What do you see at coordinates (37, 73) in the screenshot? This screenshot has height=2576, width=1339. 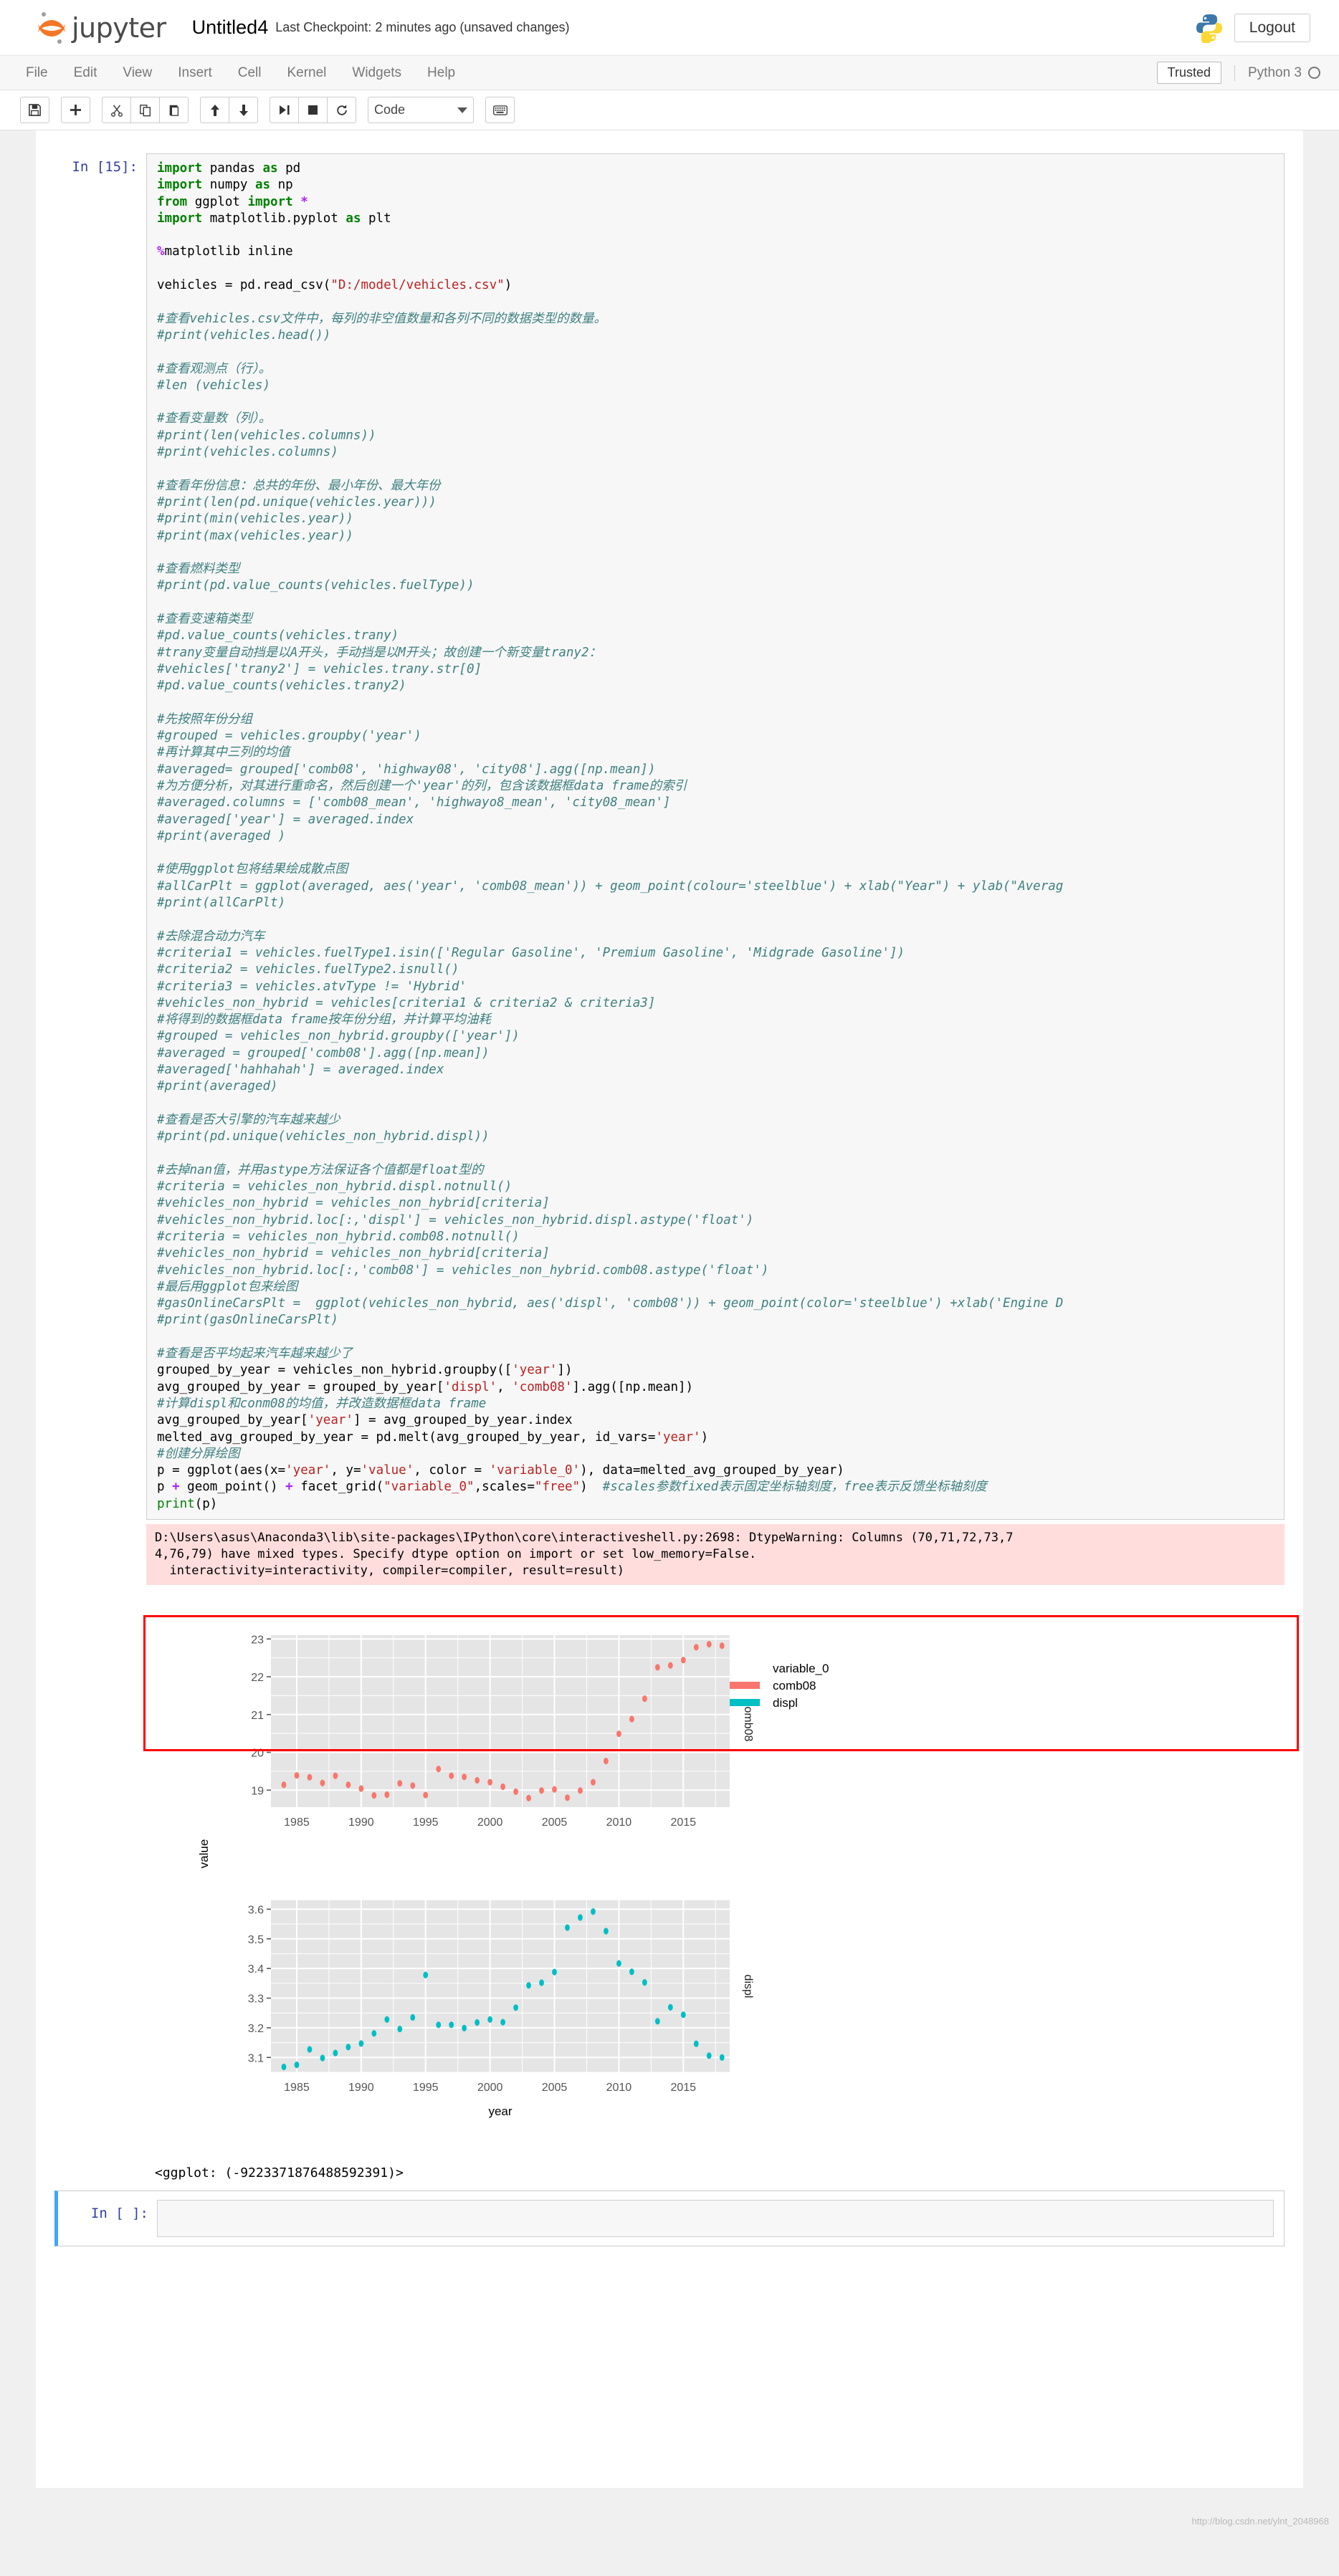 I see `menu-file: File` at bounding box center [37, 73].